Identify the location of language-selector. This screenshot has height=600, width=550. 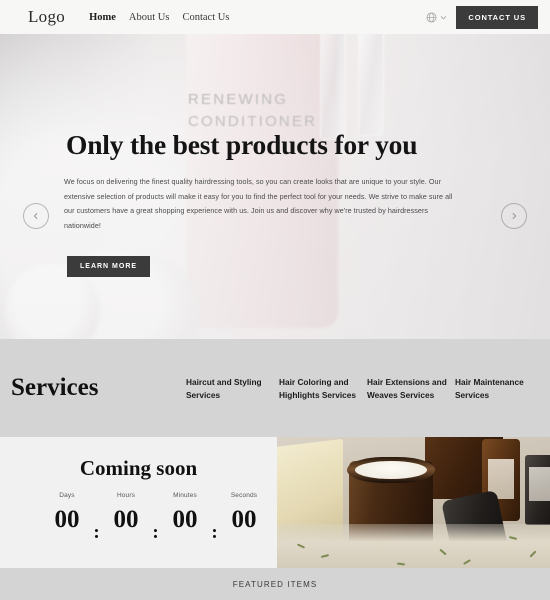
(436, 17).